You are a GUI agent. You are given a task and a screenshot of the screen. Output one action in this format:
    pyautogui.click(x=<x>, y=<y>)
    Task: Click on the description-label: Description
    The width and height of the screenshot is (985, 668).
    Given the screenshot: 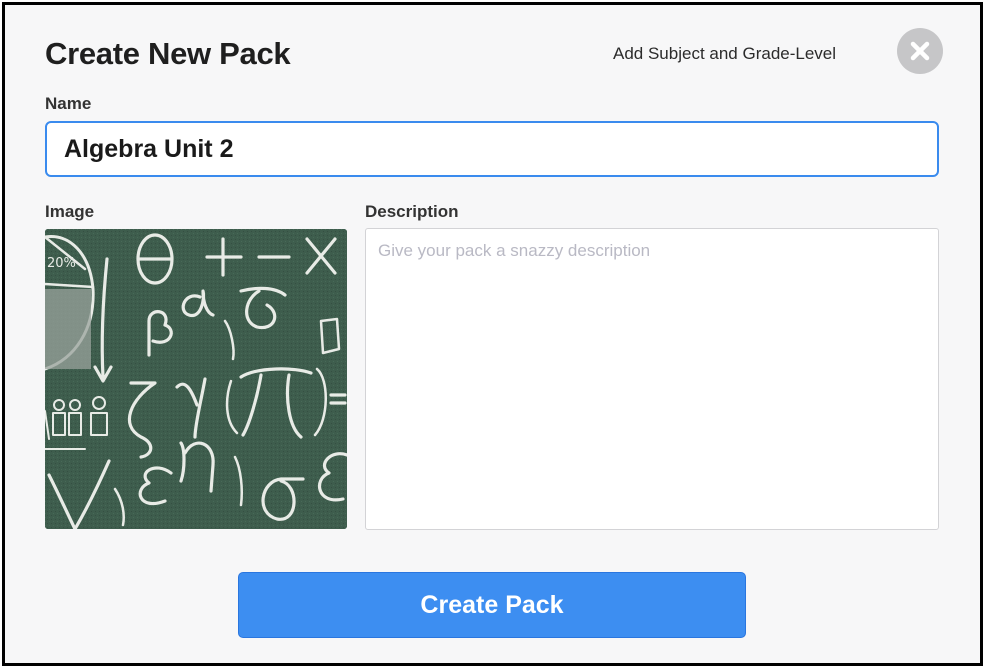 What is the action you would take?
    pyautogui.click(x=412, y=211)
    